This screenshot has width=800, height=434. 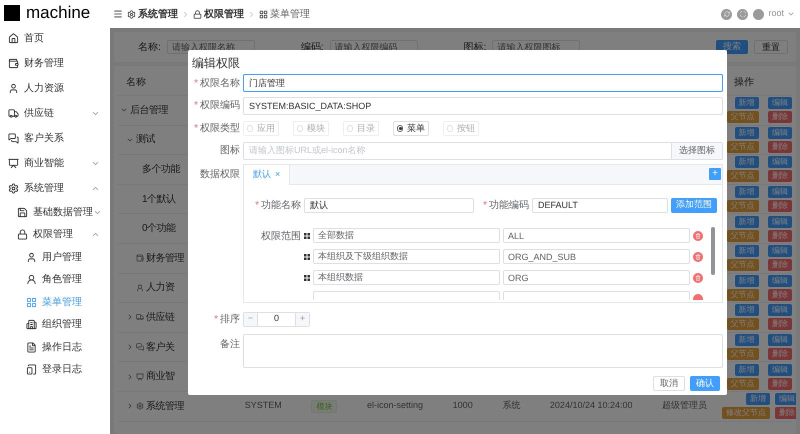 I want to click on radio-option: 模块, so click(x=311, y=128).